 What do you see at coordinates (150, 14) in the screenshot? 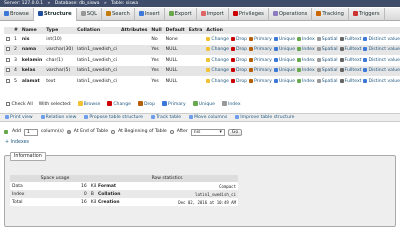
I see `tab-insert: Insert` at bounding box center [150, 14].